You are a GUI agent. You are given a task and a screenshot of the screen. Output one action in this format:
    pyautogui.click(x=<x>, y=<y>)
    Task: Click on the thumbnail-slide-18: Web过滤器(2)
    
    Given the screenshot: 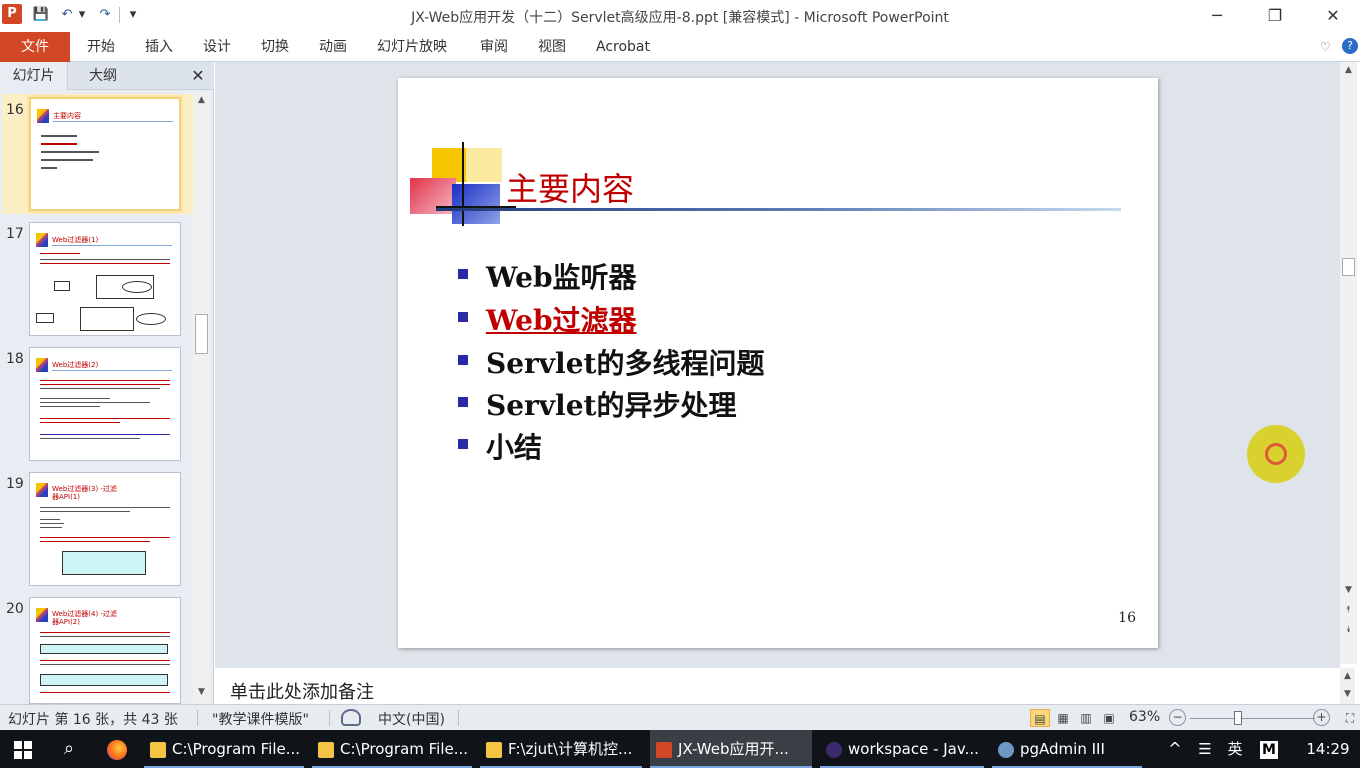 What is the action you would take?
    pyautogui.click(x=105, y=404)
    